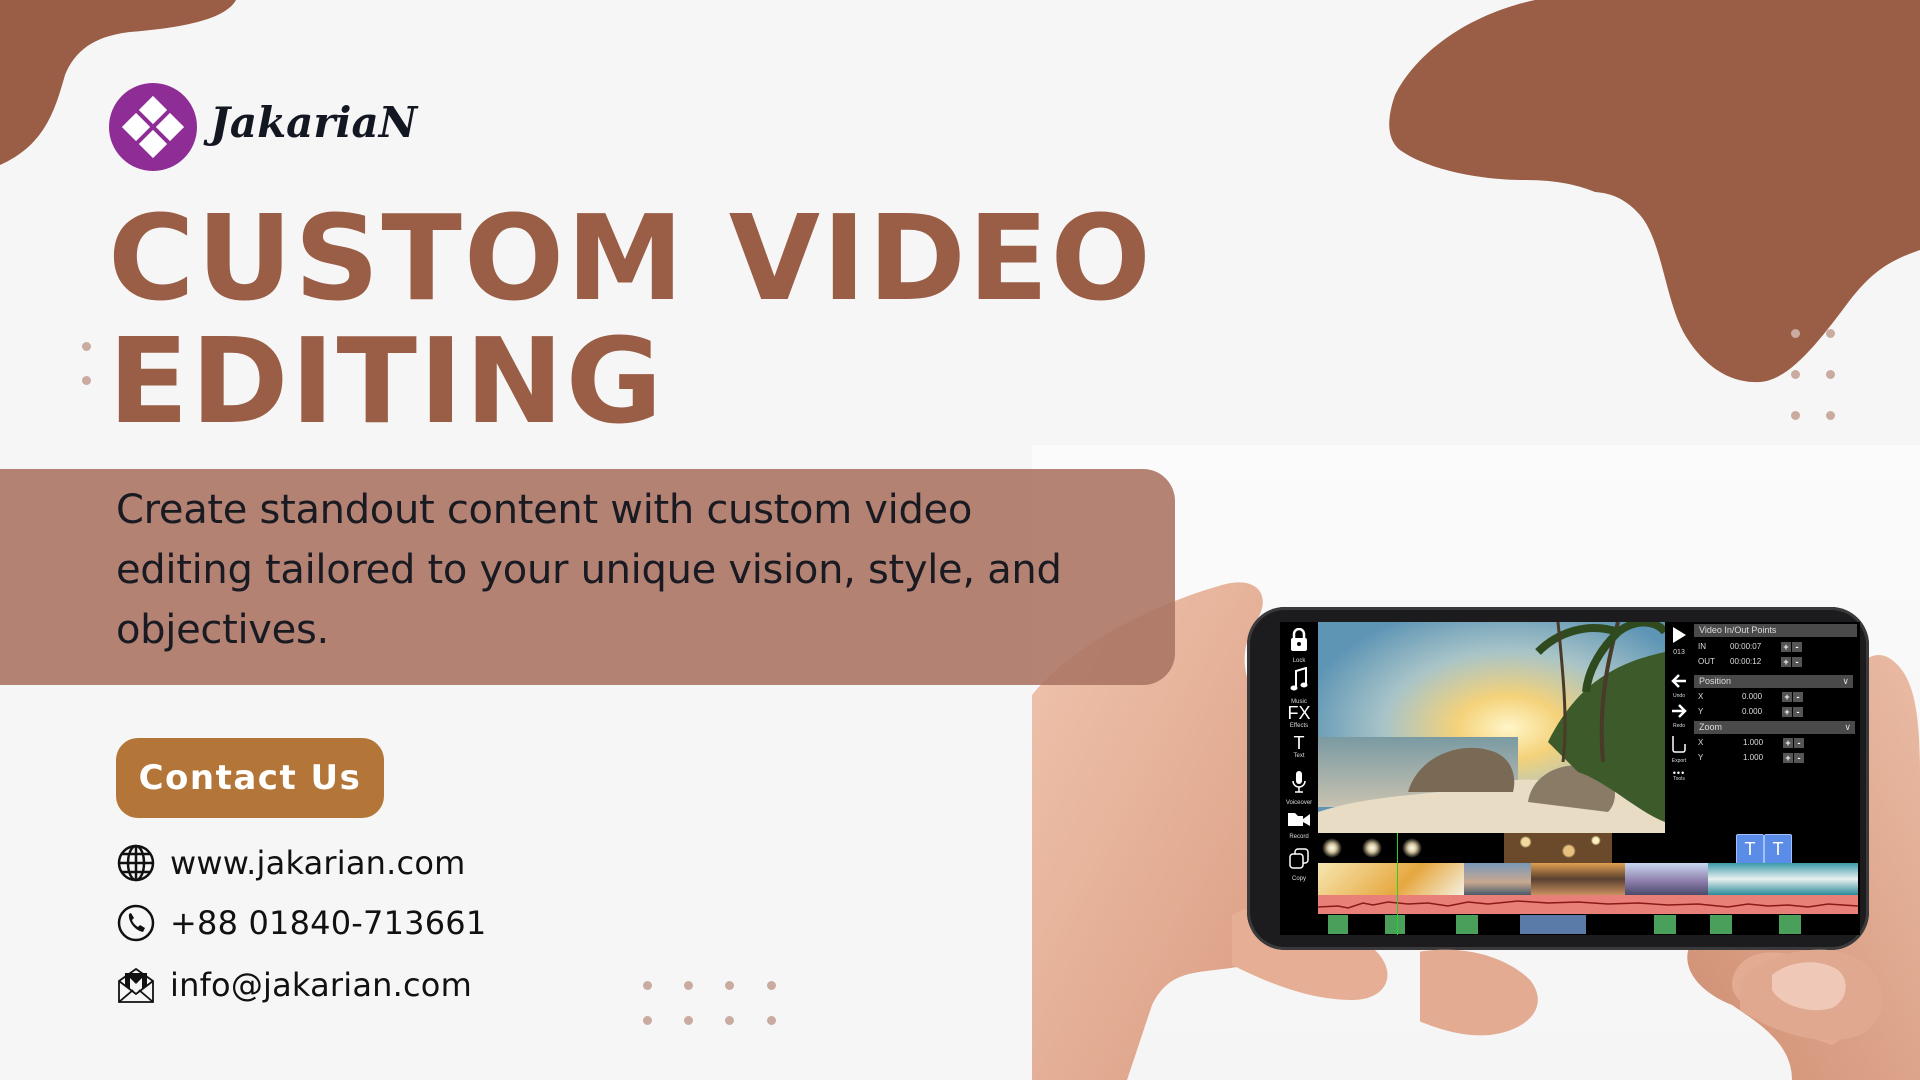 Image resolution: width=1920 pixels, height=1080 pixels. Describe the element at coordinates (136, 985) in the screenshot. I see `mail-icon` at that location.